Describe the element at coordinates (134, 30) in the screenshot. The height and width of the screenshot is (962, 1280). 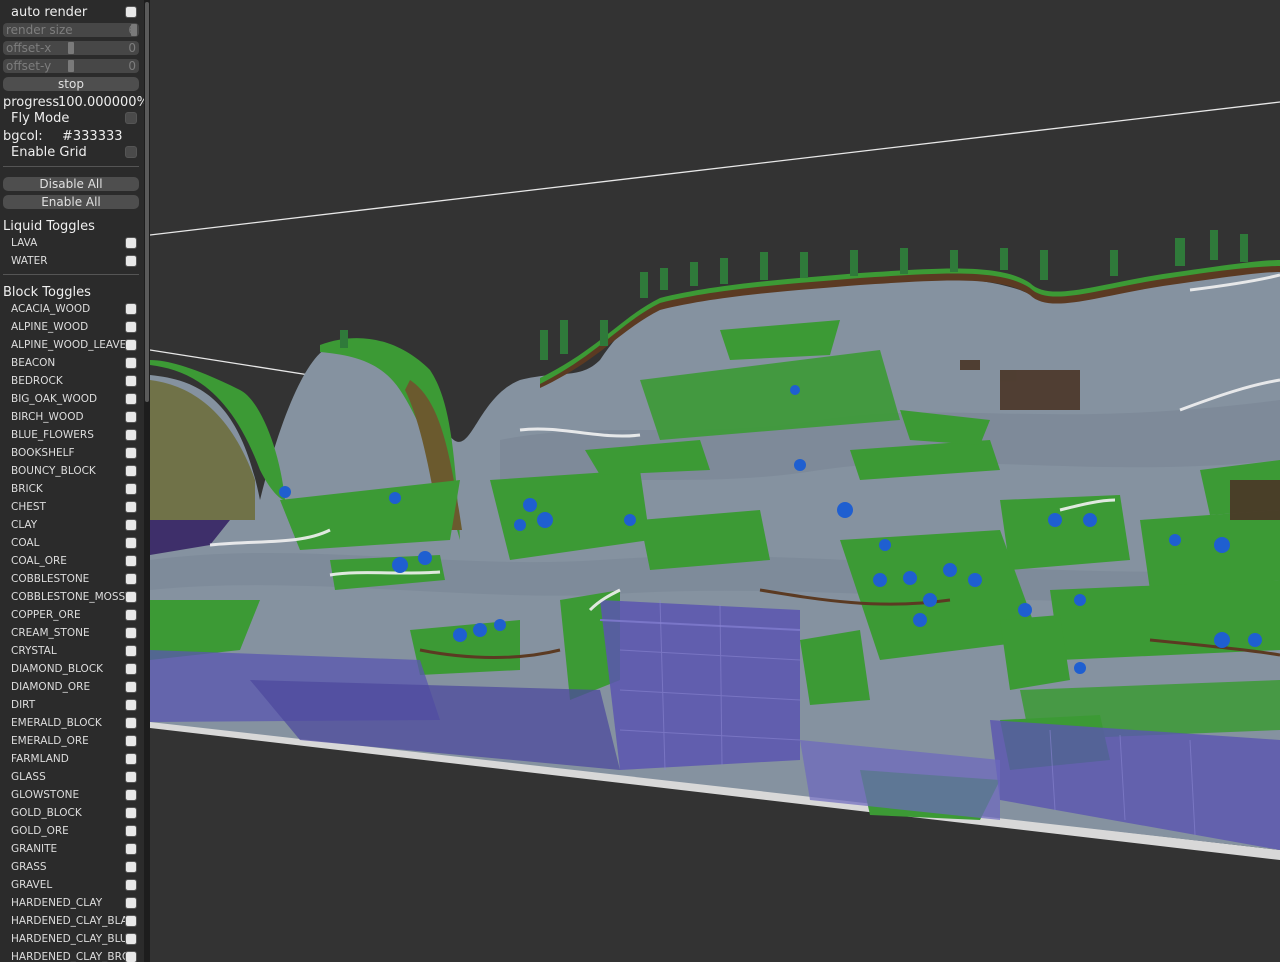
I see `render-size-slider-handle` at that location.